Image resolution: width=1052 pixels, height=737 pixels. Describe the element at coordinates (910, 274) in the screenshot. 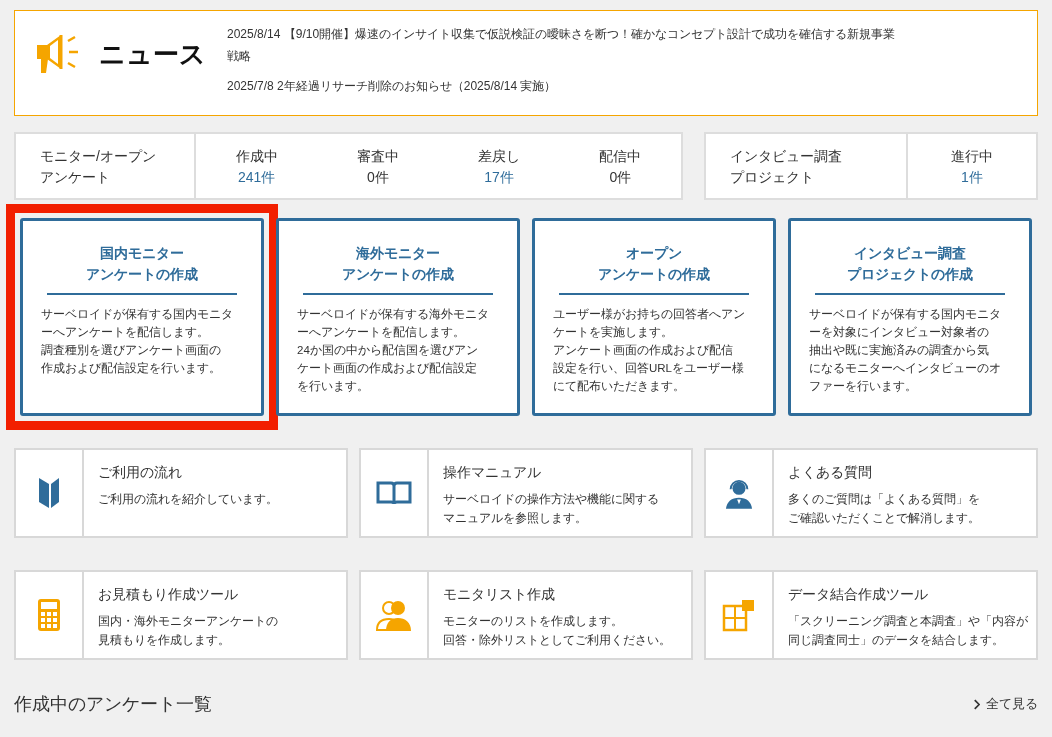

I see `card-title: プロジェクトの作成` at that location.